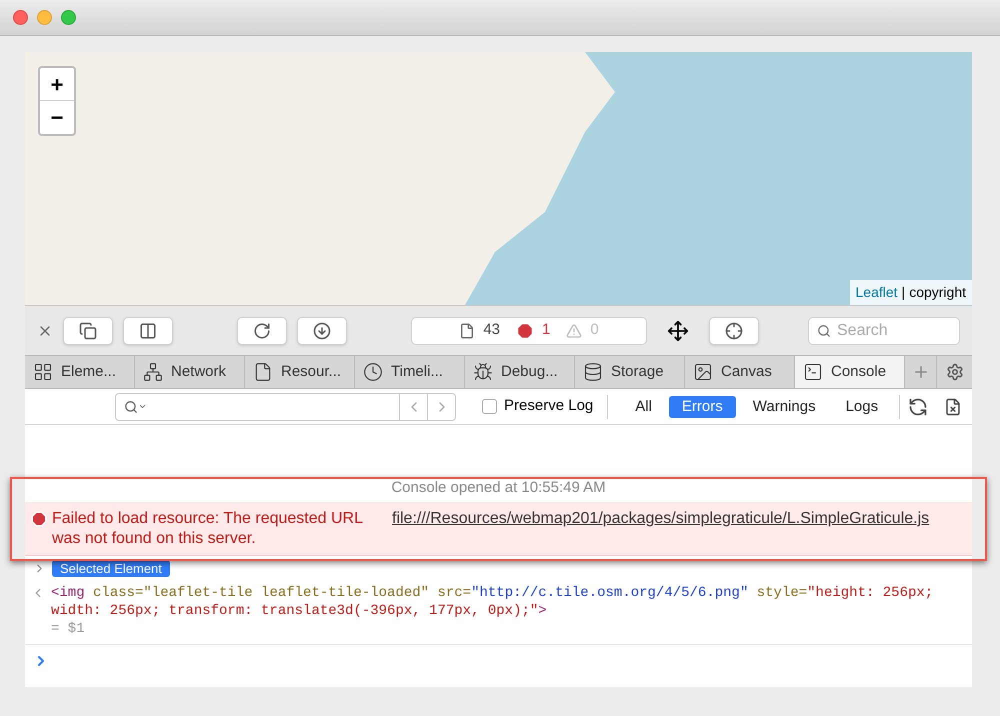 The height and width of the screenshot is (716, 1000). I want to click on error-message: Failed to load resource: The requested URL was not found on this server., so click(208, 529).